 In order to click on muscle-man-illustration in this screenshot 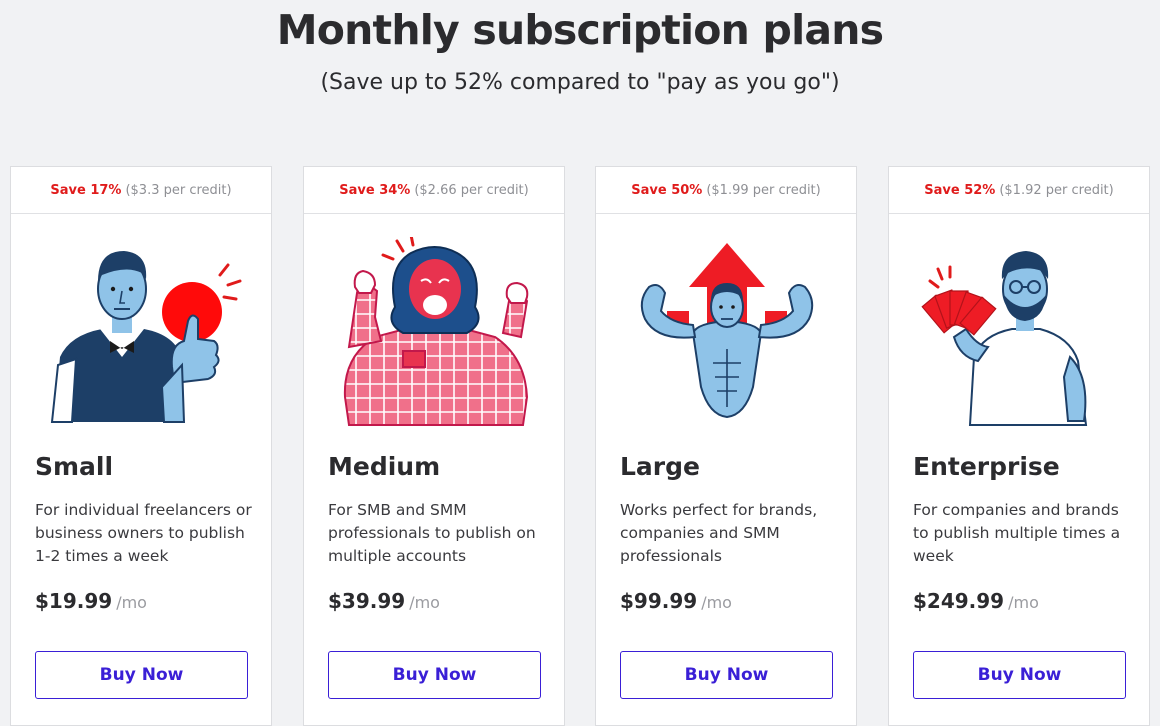, I will do `click(727, 332)`.